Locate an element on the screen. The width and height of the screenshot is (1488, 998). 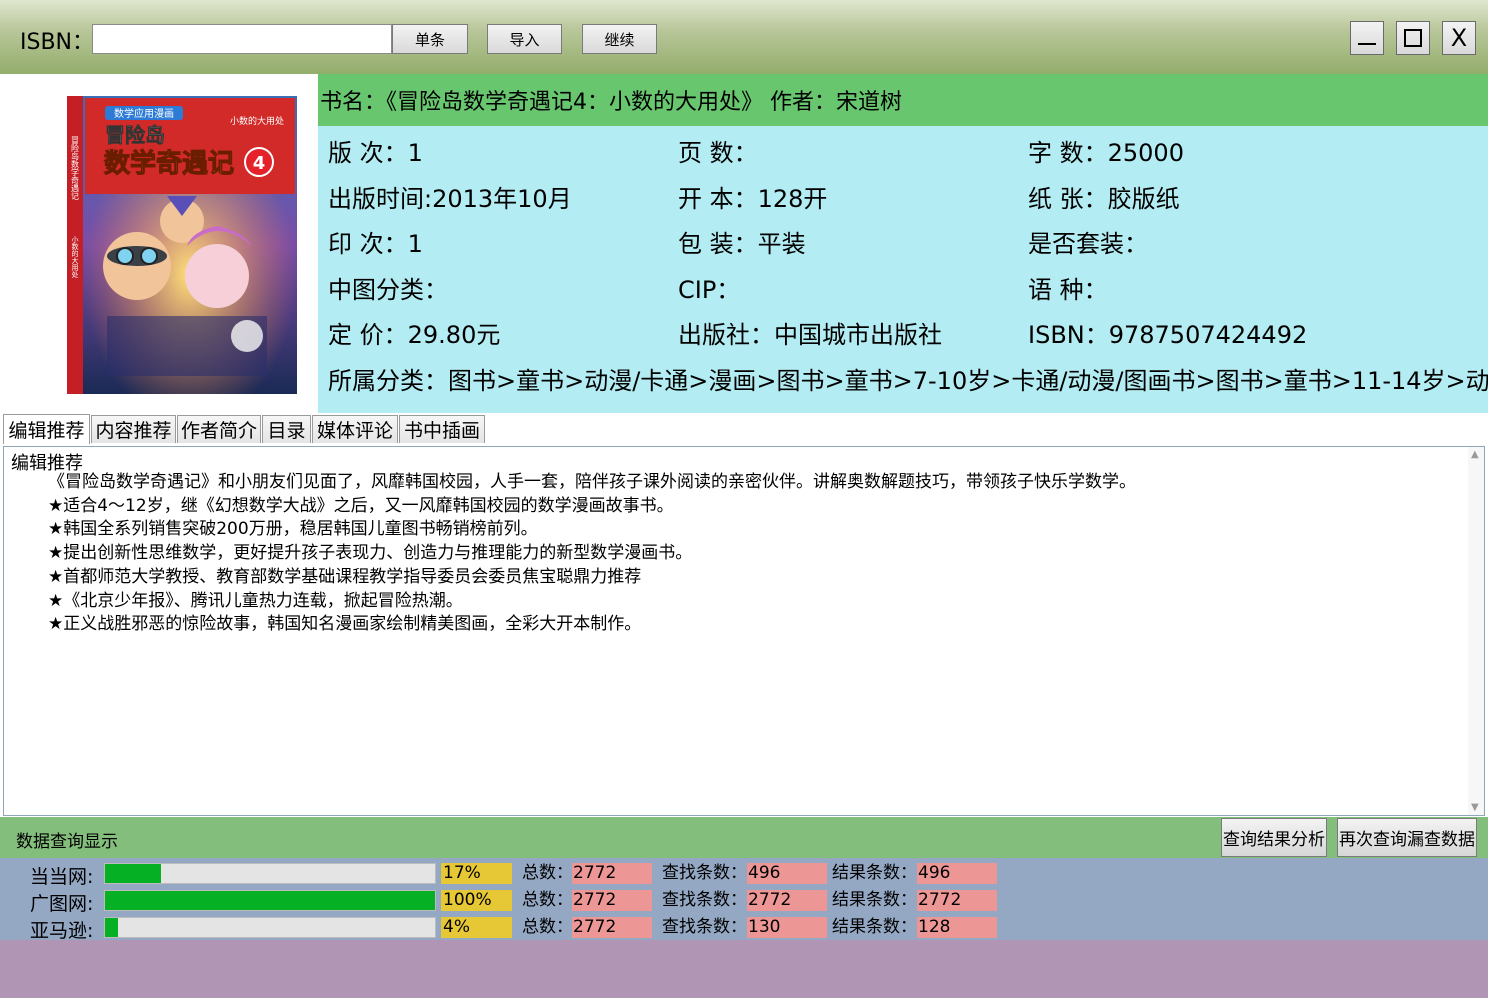
content-line: ★《北京少年报》、腾讯儿童热力连载，掀起冒险热潮。 is located at coordinates (255, 600).